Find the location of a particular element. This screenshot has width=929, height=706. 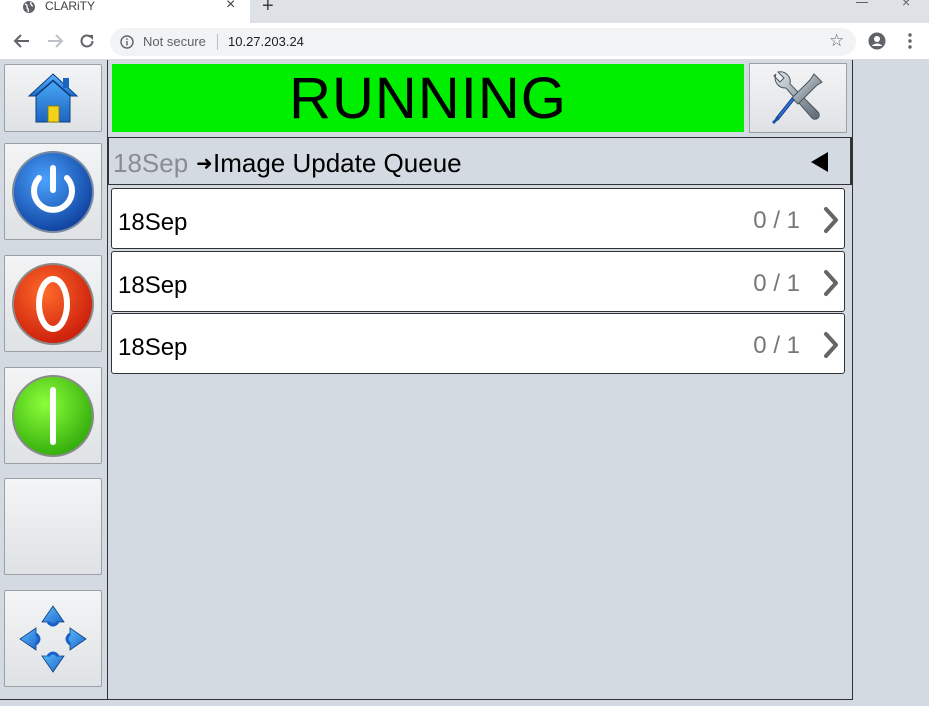

window-close-button: × is located at coordinates (906, 5).